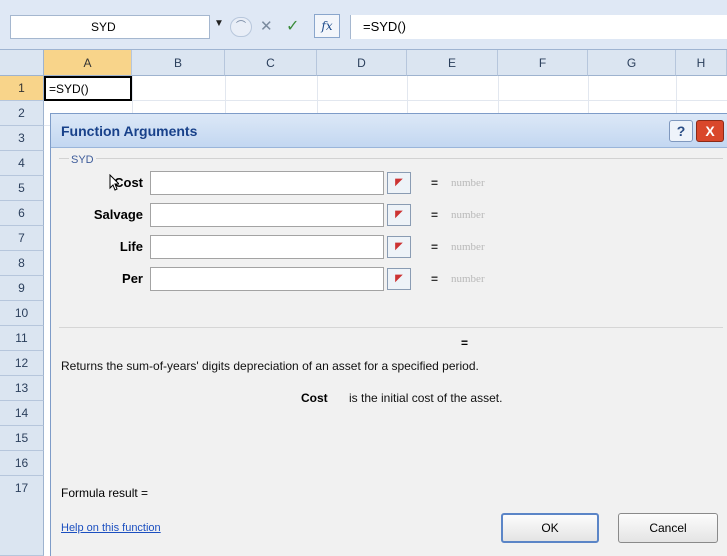 This screenshot has height=556, width=727. I want to click on per-collapse-button: ◤, so click(399, 279).